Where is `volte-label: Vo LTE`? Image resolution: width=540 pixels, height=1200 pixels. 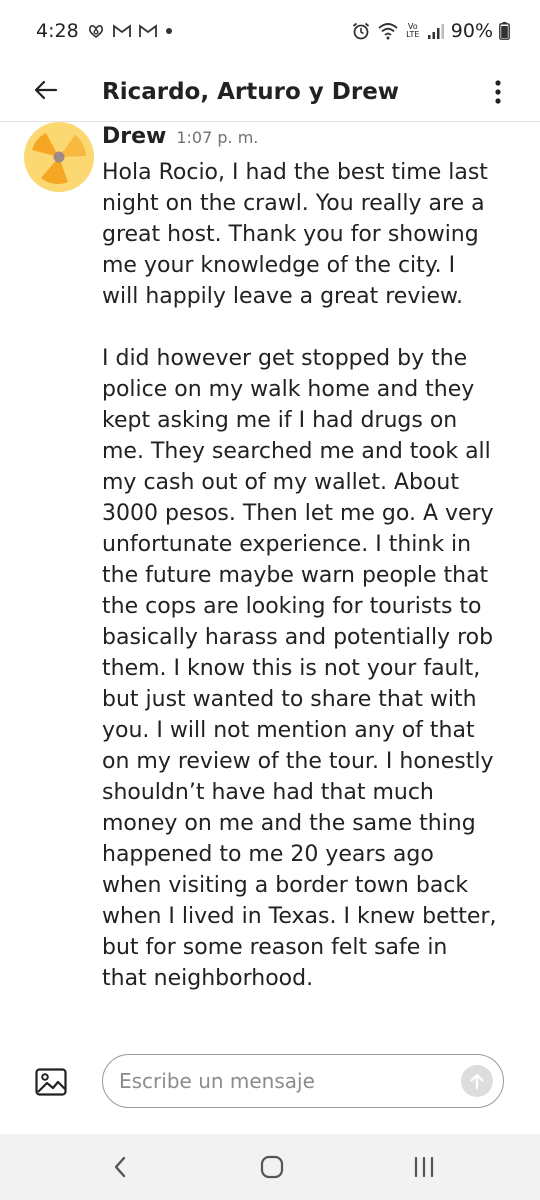
volte-label: Vo LTE is located at coordinates (413, 30).